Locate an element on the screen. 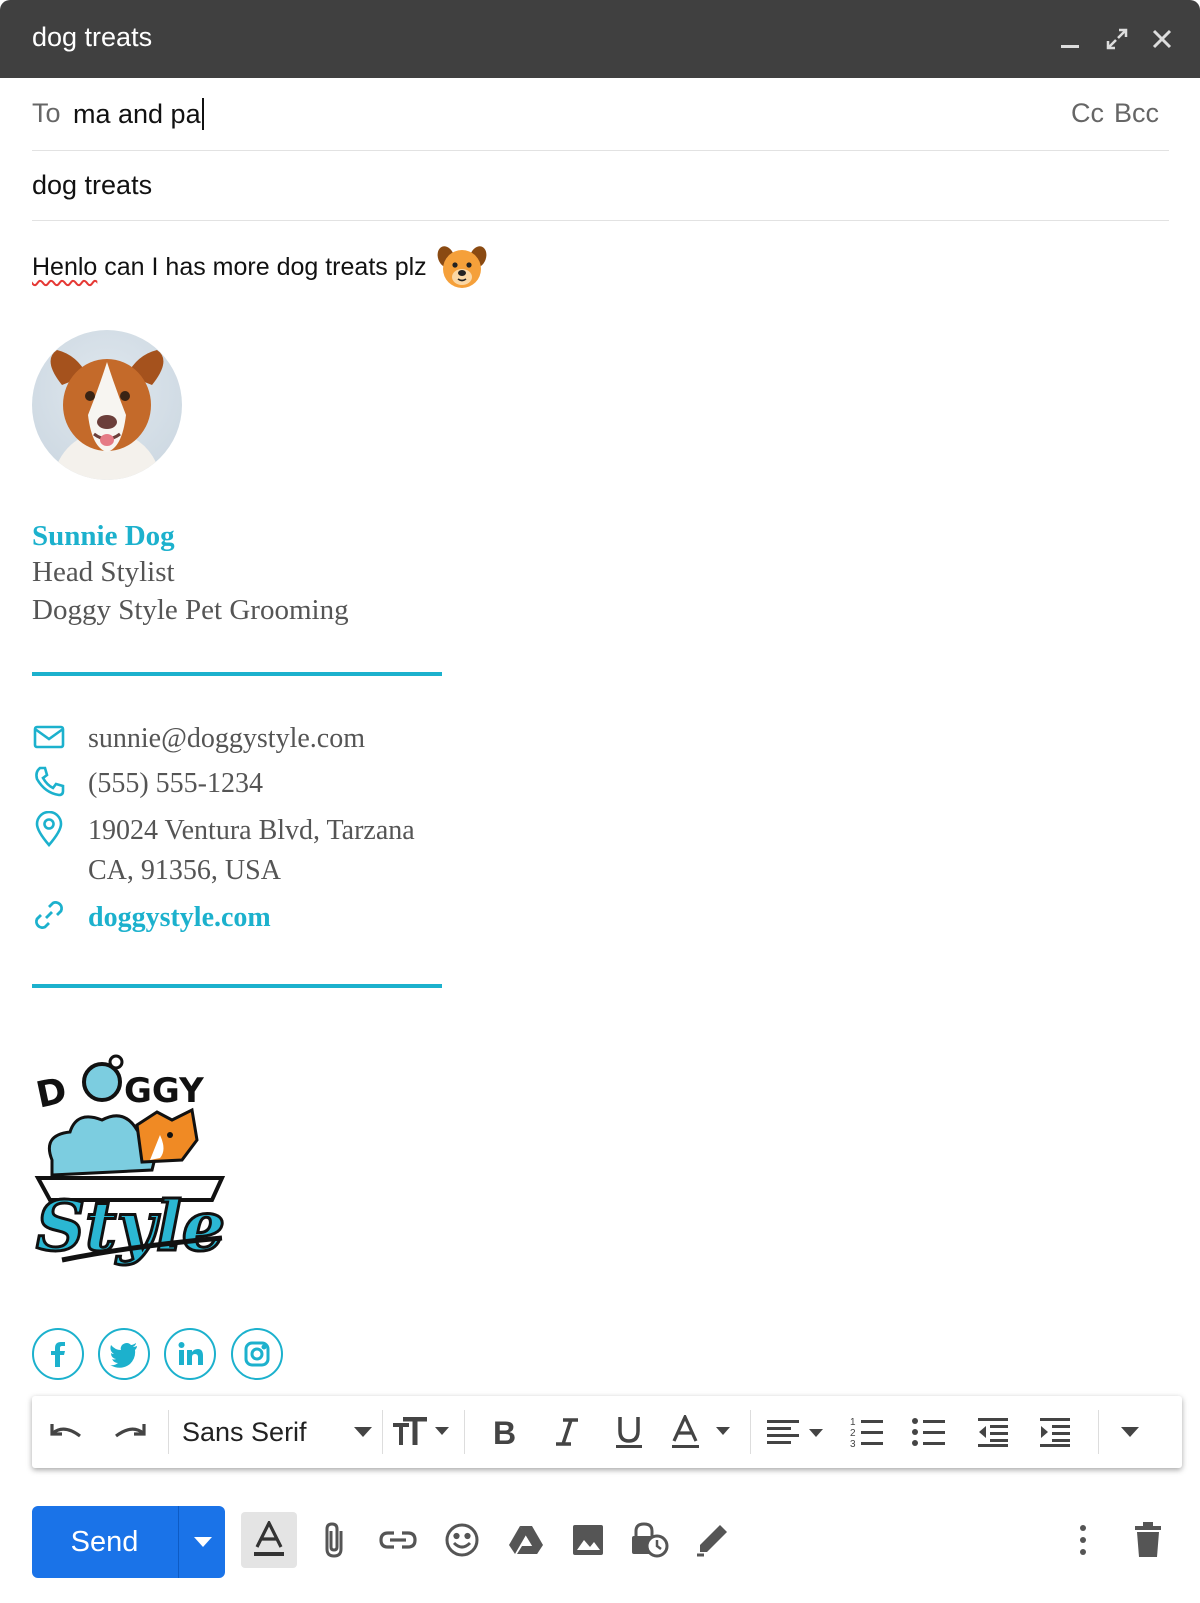 The image size is (1200, 1603). indent-more-button is located at coordinates (1055, 1432).